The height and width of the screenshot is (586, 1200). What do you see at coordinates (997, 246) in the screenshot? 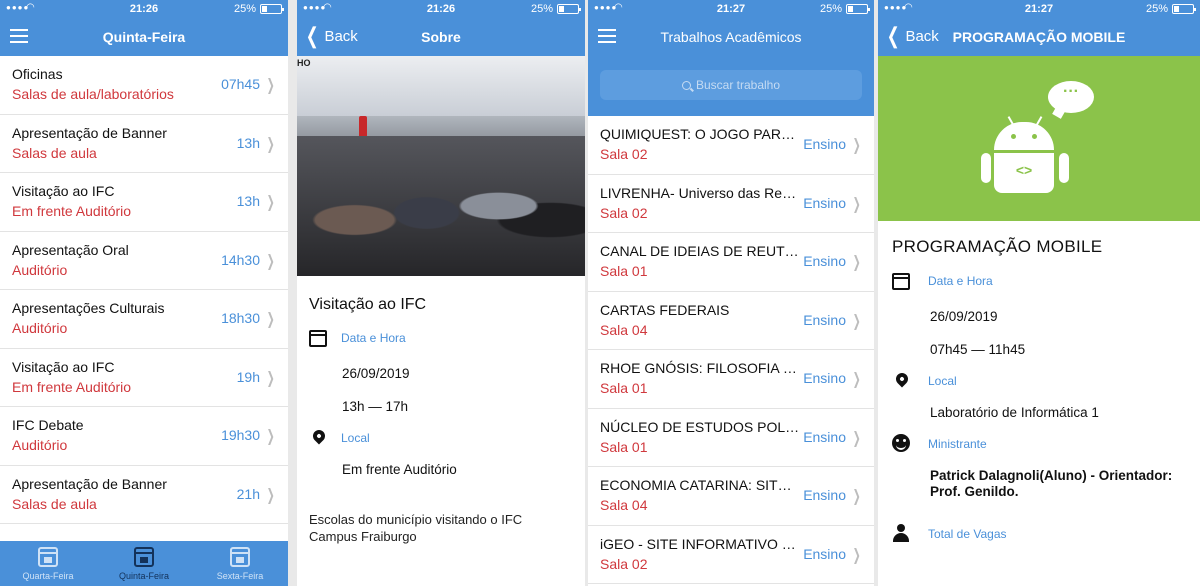
I see `workshop-heading: PROGRAMAÇÃO MOBILE` at bounding box center [997, 246].